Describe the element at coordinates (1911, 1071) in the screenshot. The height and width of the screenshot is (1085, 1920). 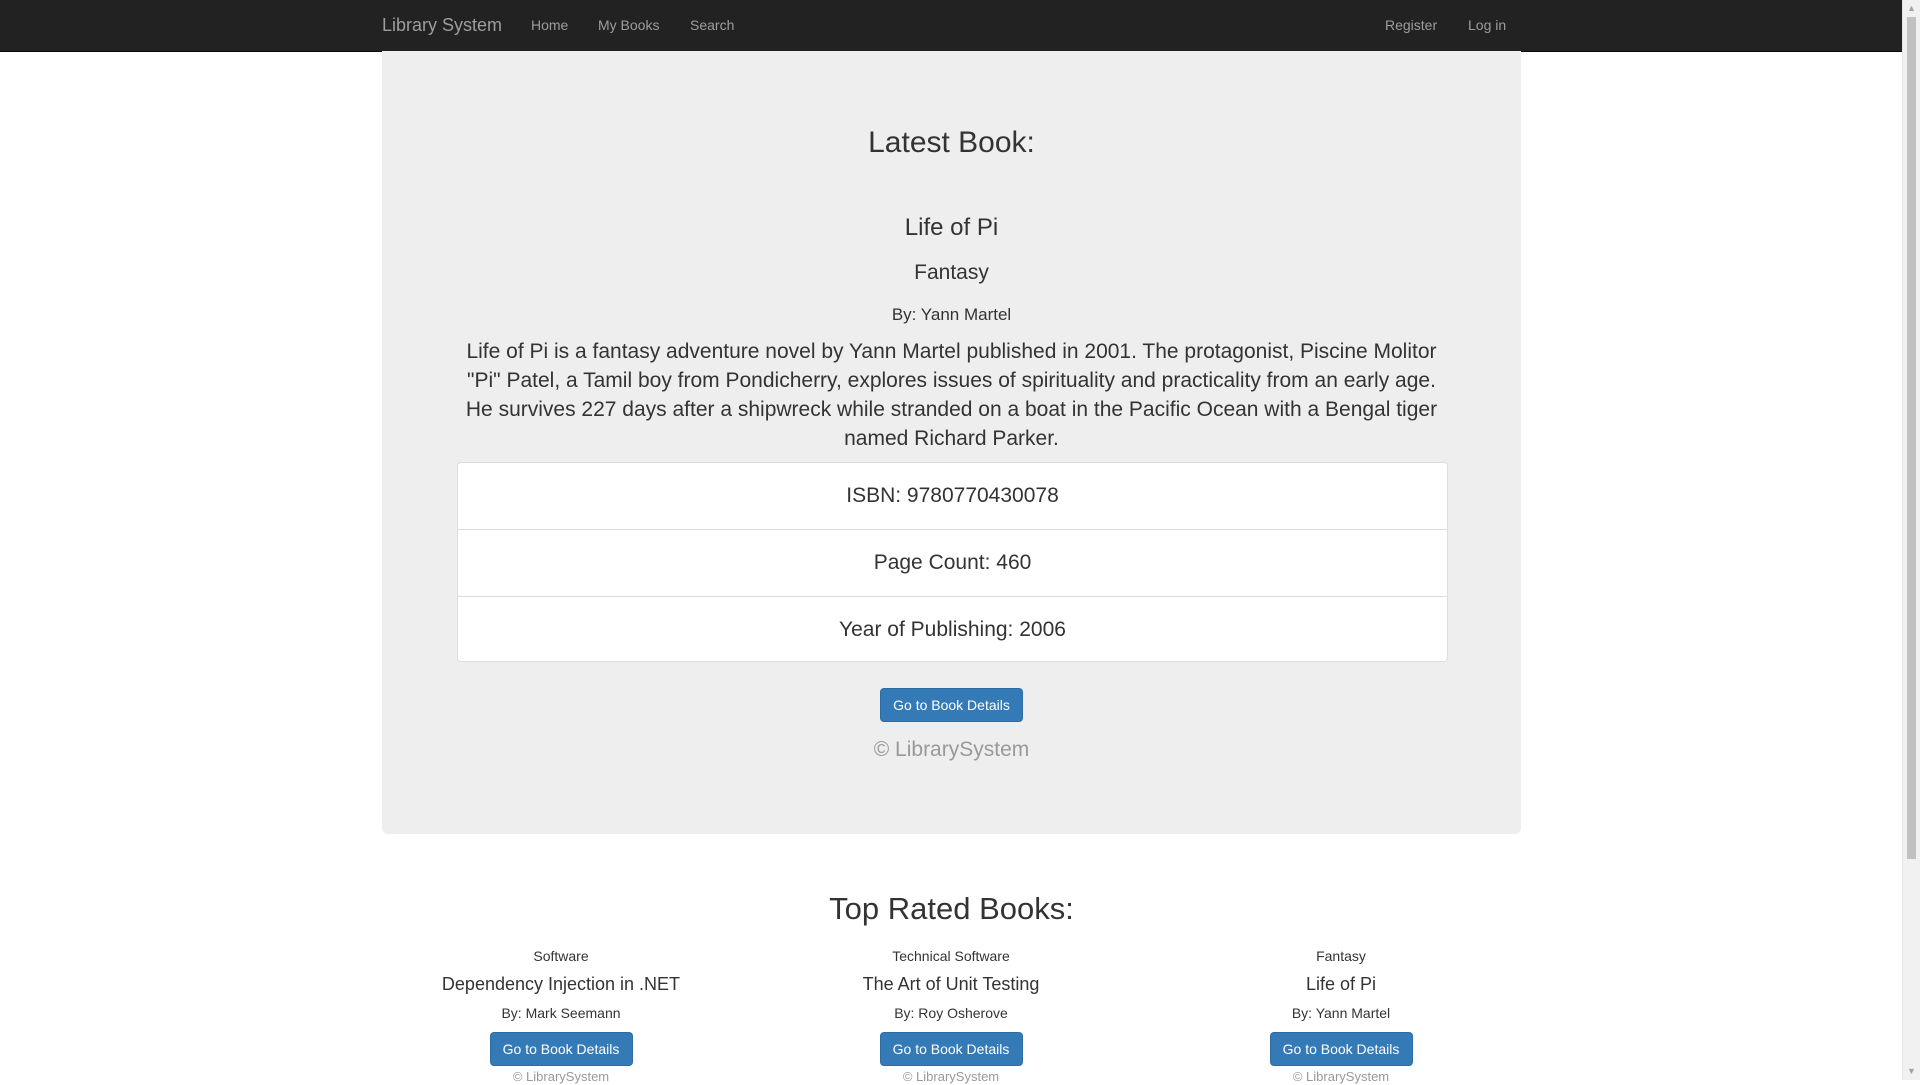
I see `scroll-down-arrow-icon: ▼` at that location.